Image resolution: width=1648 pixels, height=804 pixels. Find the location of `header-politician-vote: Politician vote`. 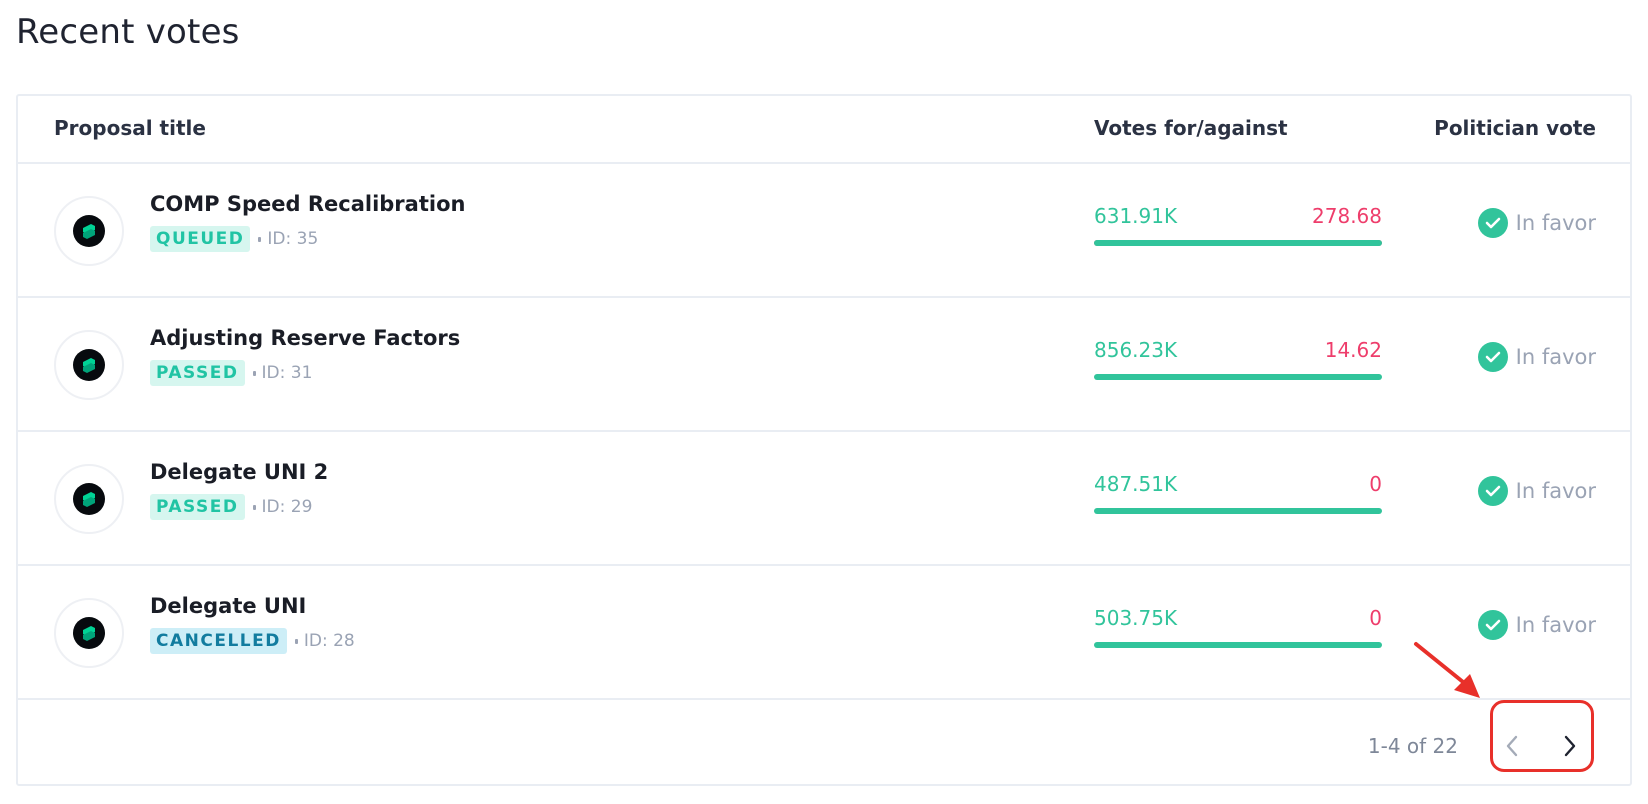

header-politician-vote: Politician vote is located at coordinates (1515, 128).